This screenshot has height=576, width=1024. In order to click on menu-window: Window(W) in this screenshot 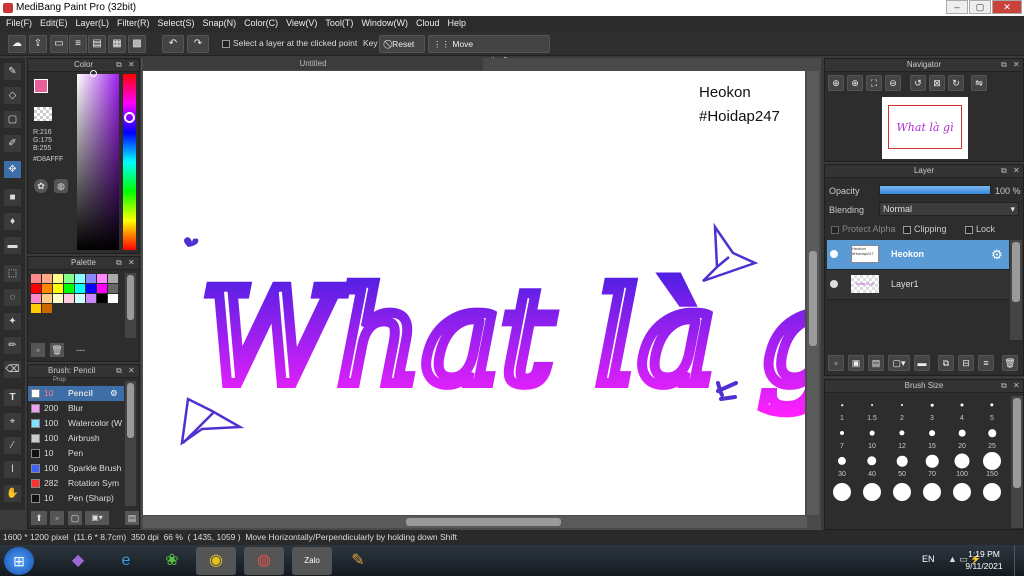, I will do `click(386, 24)`.